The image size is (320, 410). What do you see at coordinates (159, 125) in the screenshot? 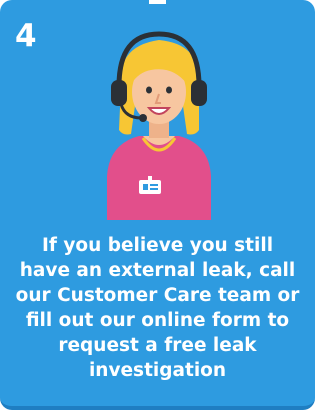
I see `customer-service-agent-icon` at bounding box center [159, 125].